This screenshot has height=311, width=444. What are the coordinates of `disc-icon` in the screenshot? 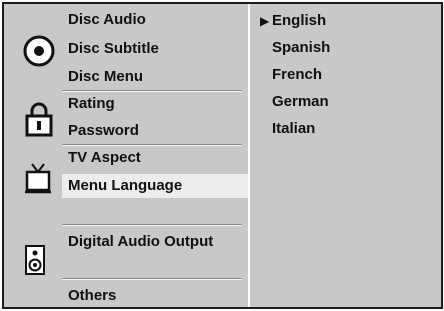 It's located at (39, 51).